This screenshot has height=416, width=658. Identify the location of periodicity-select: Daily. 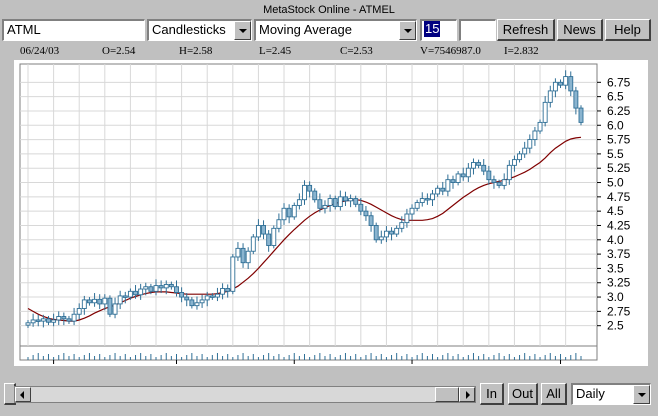
(611, 394).